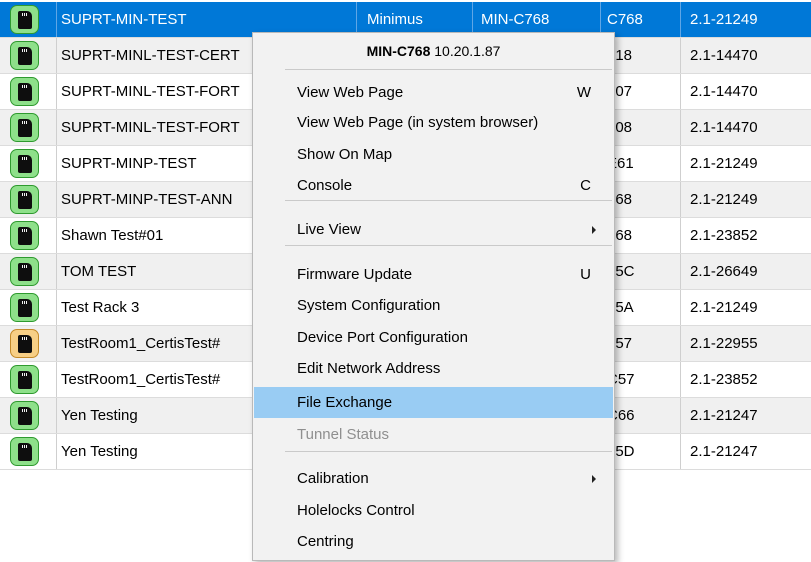 Image resolution: width=811 pixels, height=562 pixels. I want to click on menu-item-edit-network-address: Edit Network Address, so click(433, 368).